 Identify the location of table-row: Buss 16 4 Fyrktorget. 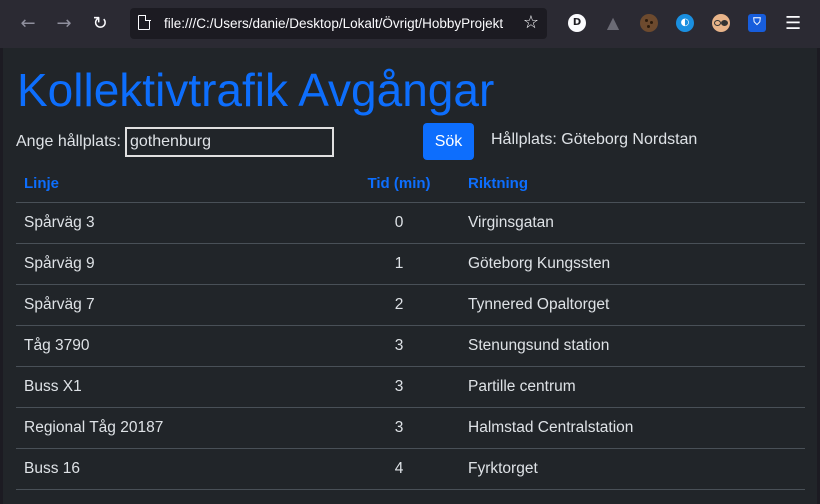
(410, 469).